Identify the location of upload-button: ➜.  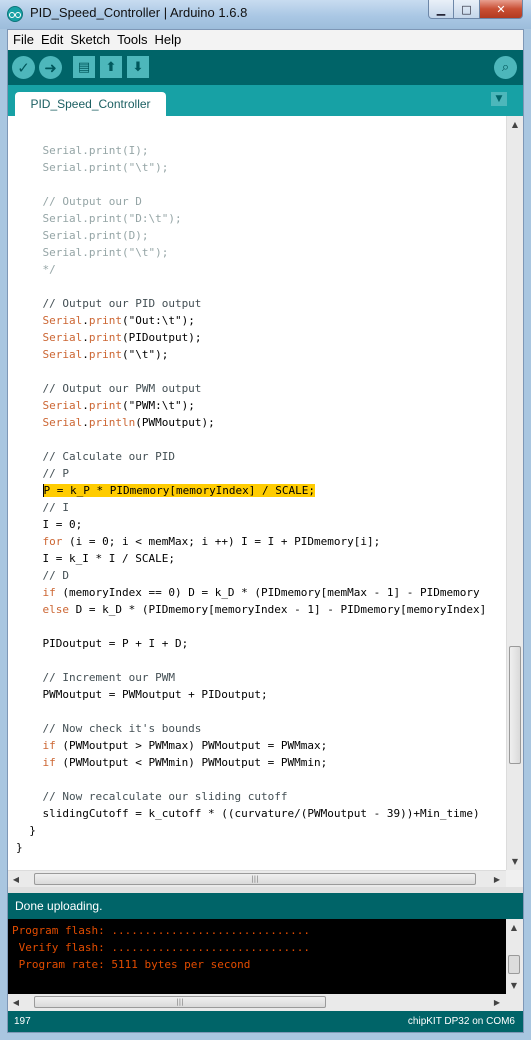
(50, 67).